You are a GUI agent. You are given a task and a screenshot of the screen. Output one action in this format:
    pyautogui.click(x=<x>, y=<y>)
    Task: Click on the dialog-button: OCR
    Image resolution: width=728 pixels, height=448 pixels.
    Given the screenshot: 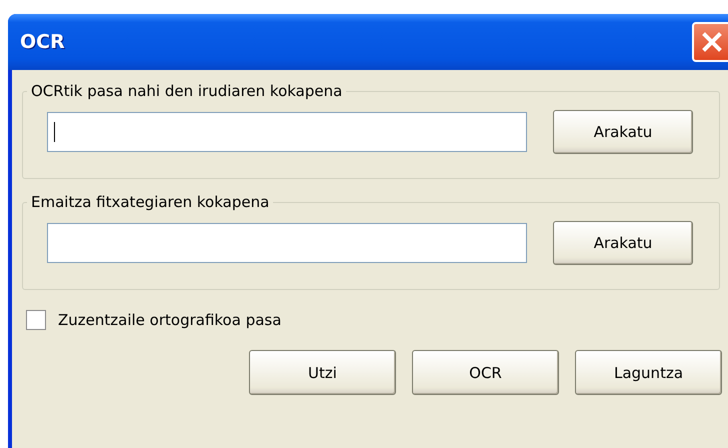 What is the action you would take?
    pyautogui.click(x=485, y=372)
    